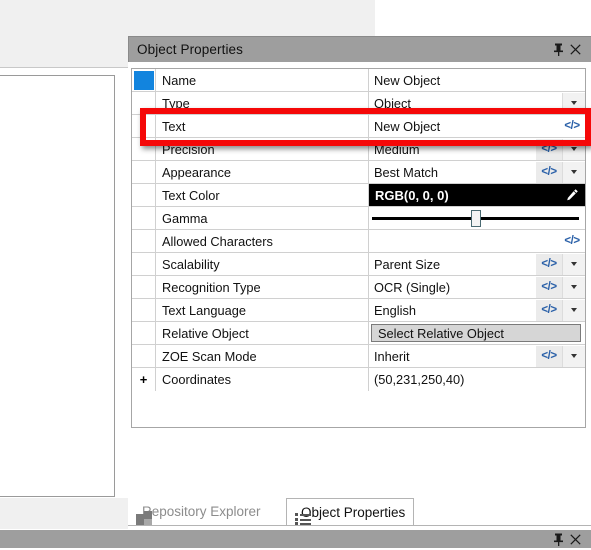 The width and height of the screenshot is (591, 550). Describe the element at coordinates (262, 241) in the screenshot. I see `property-label: Allowed Characters` at that location.